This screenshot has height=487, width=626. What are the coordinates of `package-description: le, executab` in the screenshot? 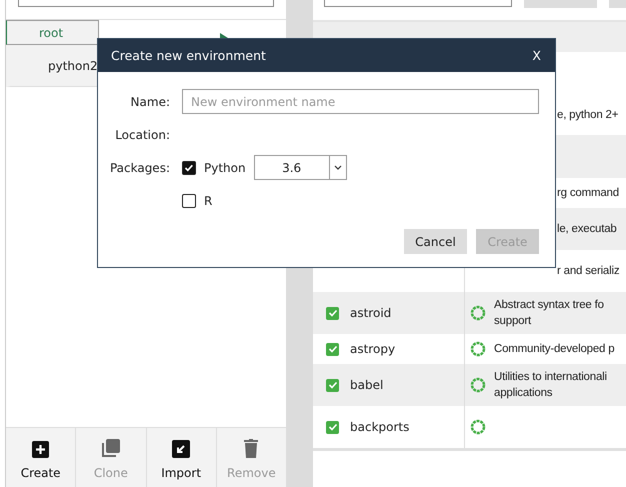 It's located at (587, 229).